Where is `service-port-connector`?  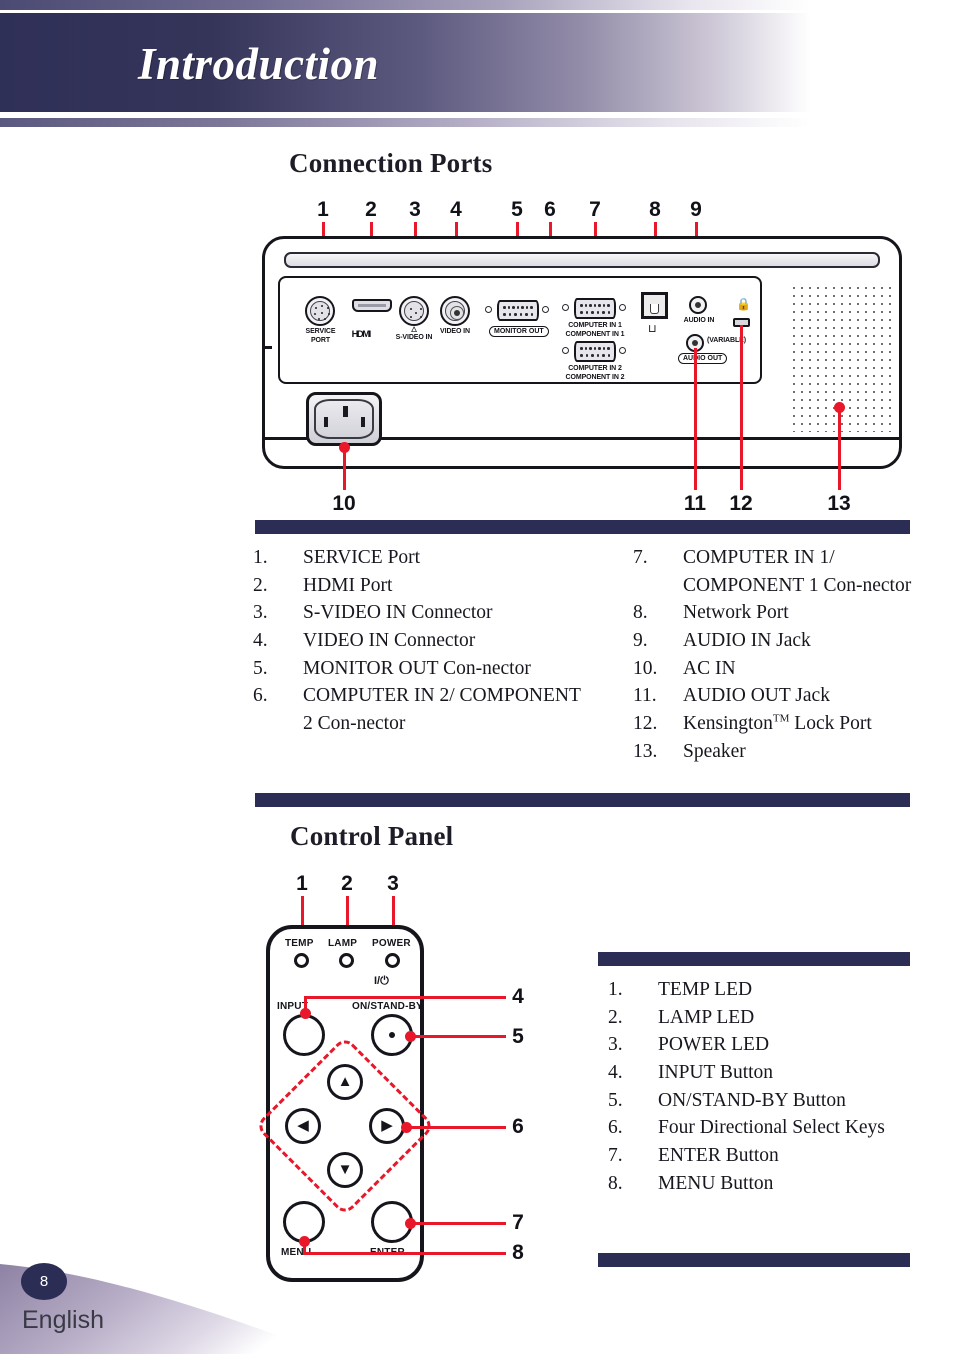 service-port-connector is located at coordinates (320, 311).